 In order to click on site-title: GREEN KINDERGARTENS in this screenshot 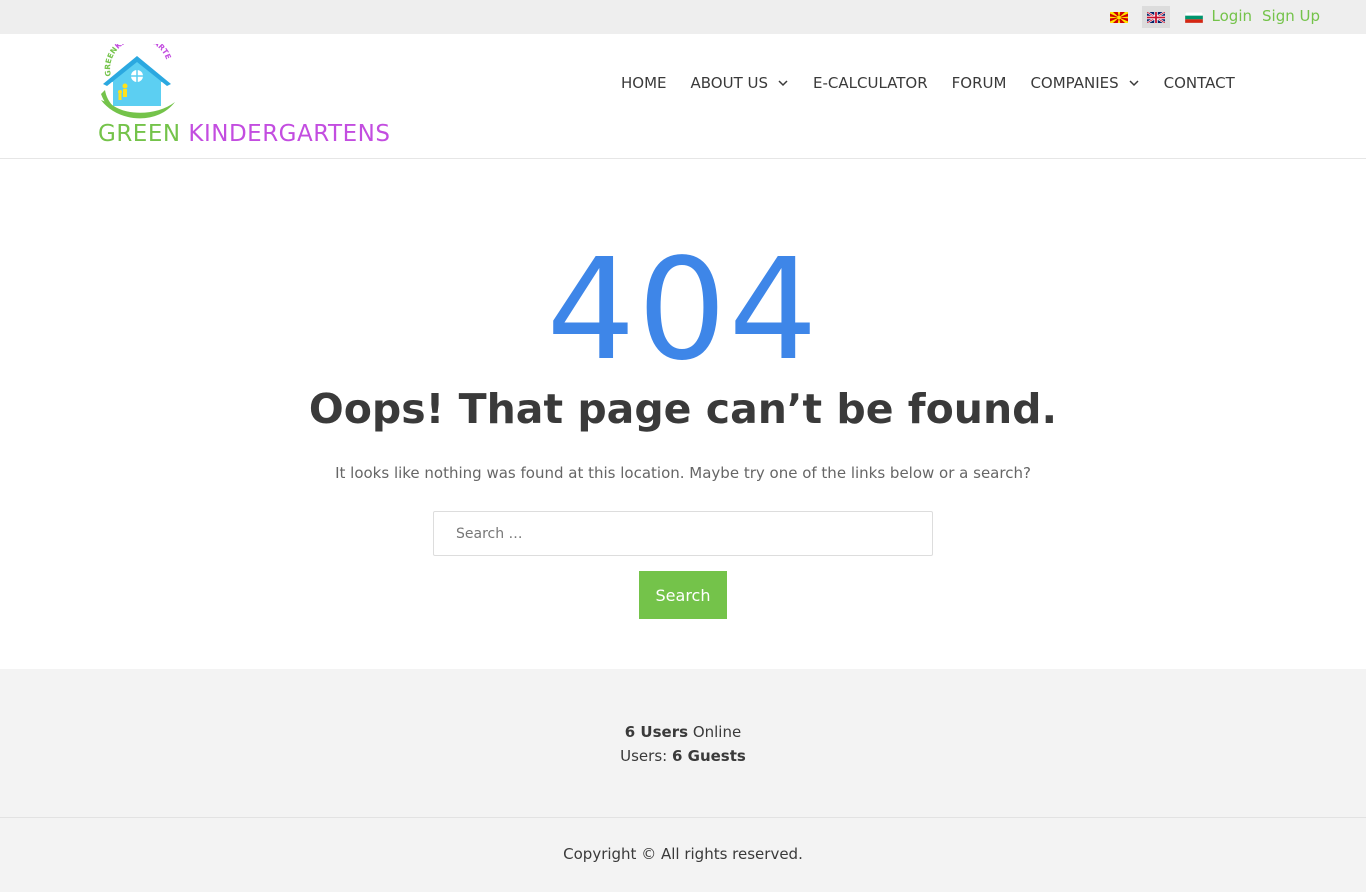, I will do `click(244, 134)`.